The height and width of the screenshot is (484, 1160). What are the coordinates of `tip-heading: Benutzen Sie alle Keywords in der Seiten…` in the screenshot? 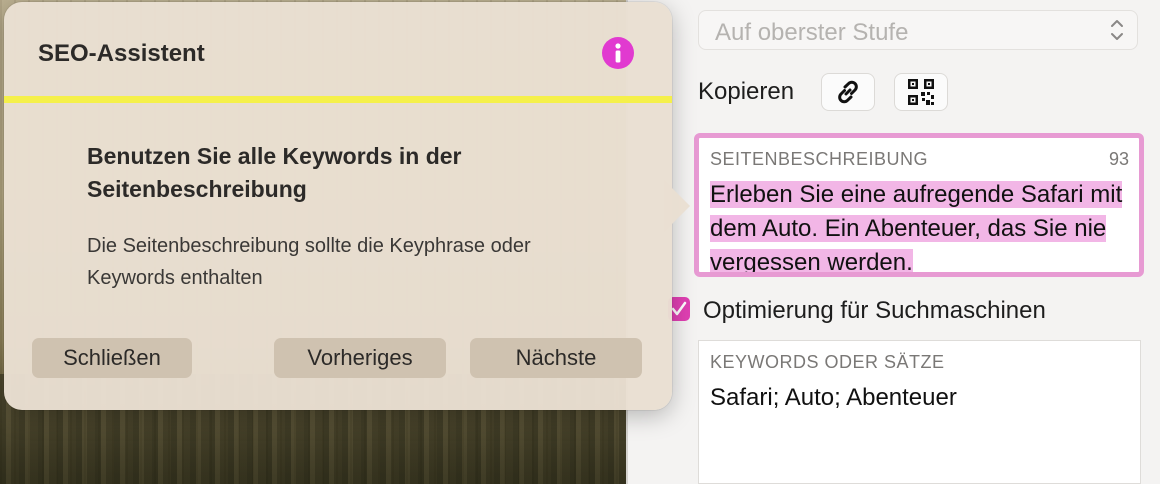 It's located at (274, 172).